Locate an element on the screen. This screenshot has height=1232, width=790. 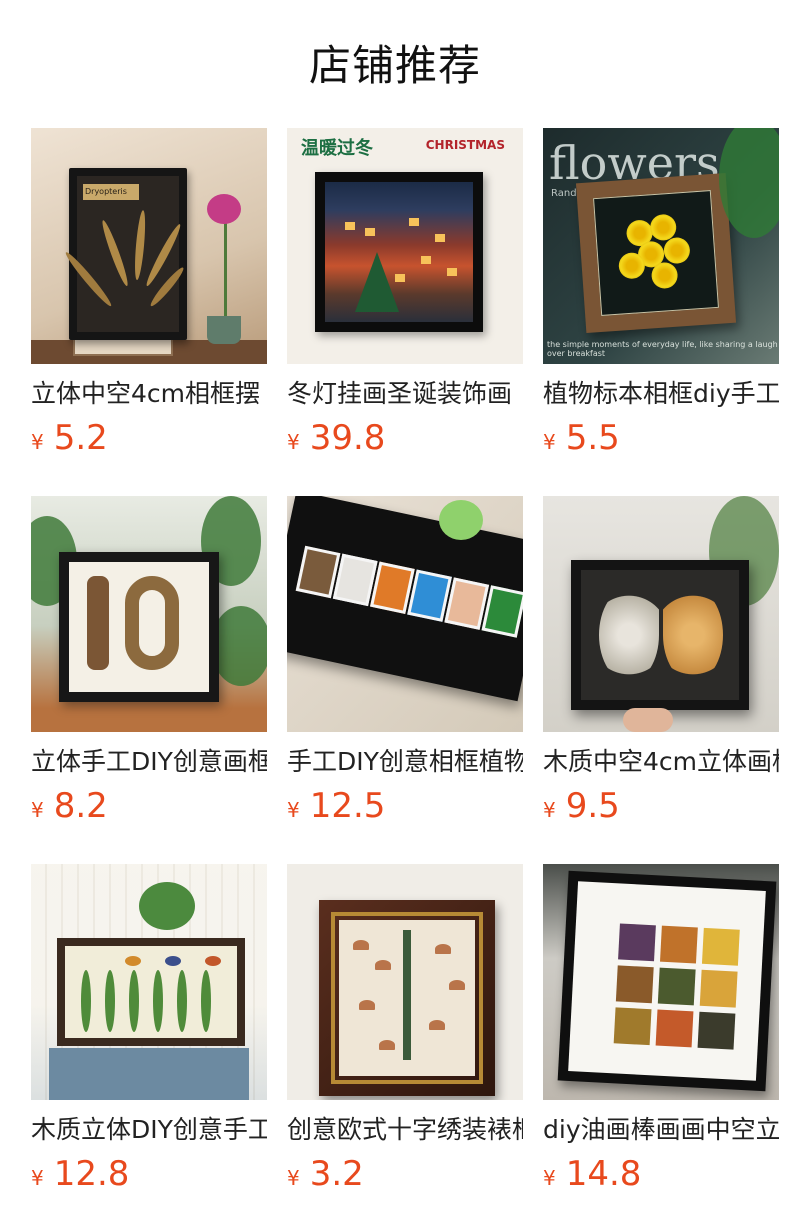
fern-butterfly-frame-image is located at coordinates (149, 982).